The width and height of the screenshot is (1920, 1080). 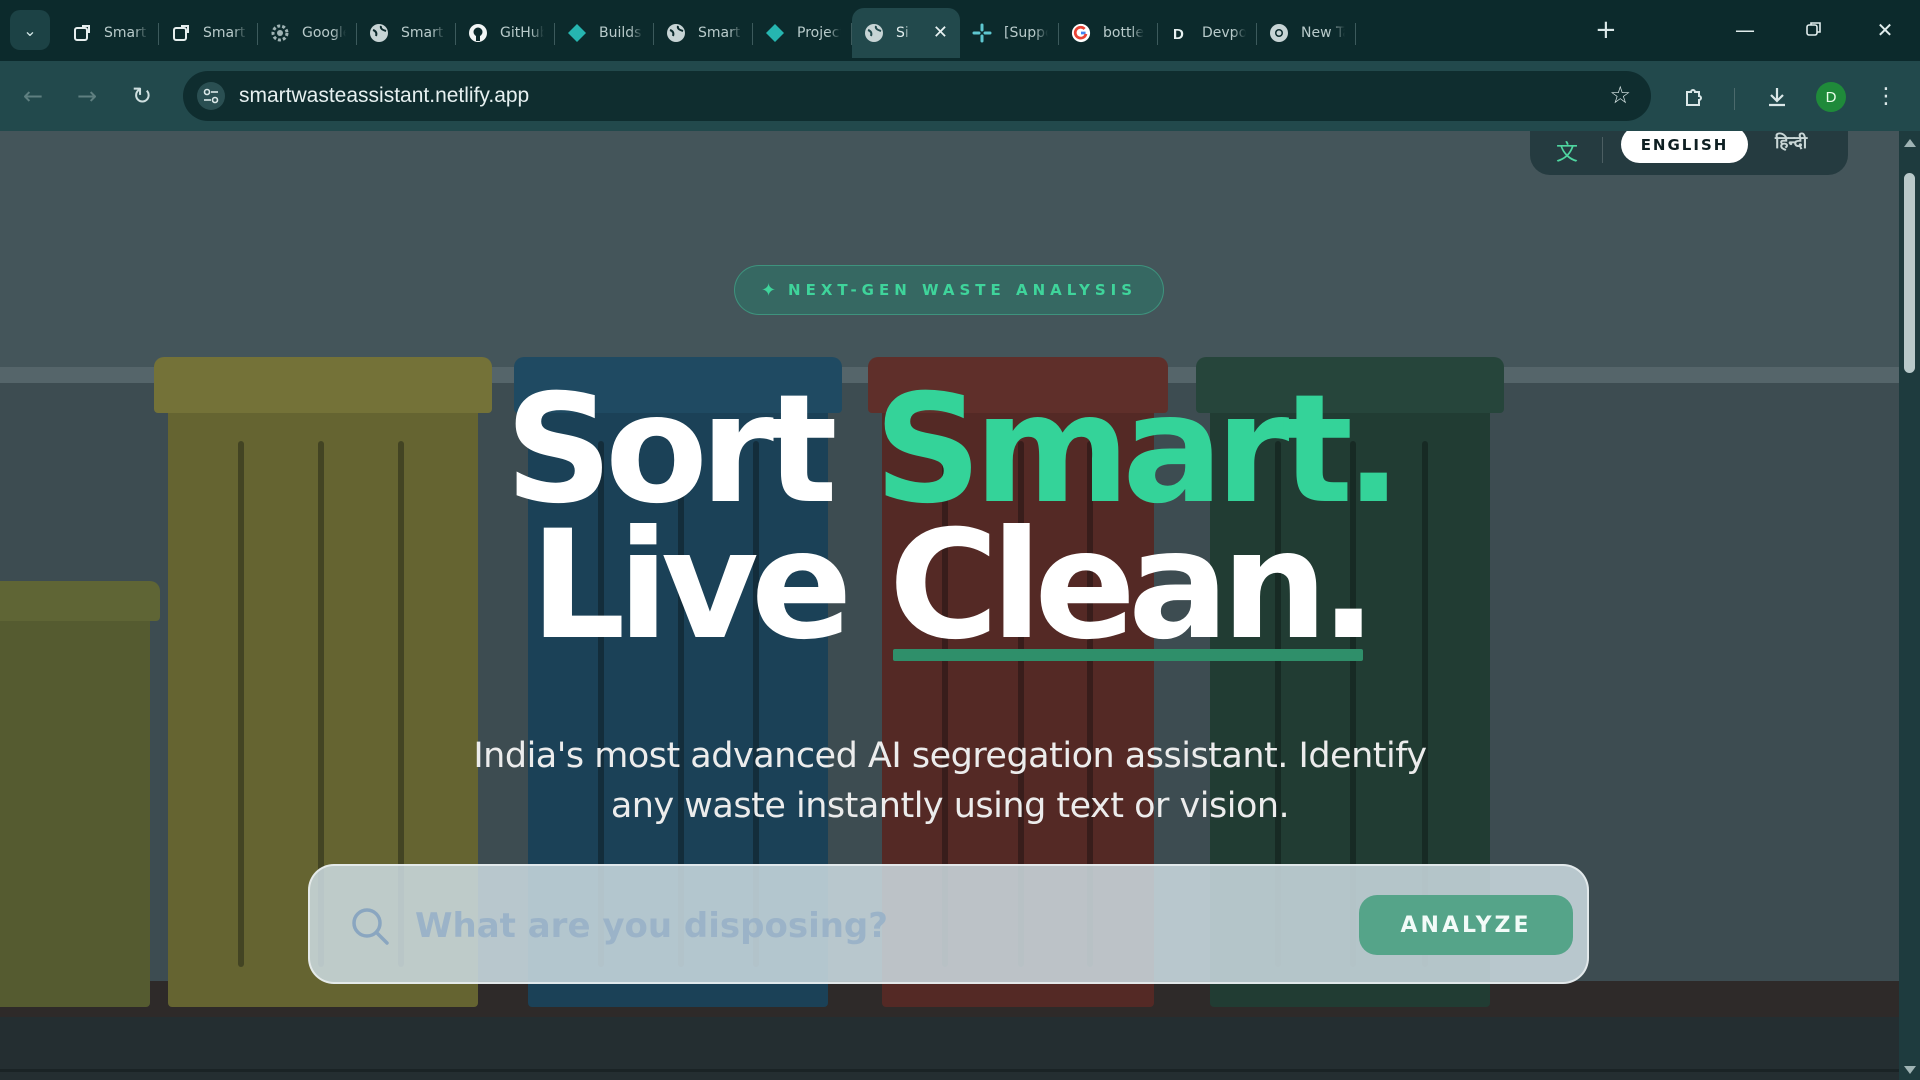 I want to click on downloads-button, so click(x=1777, y=97).